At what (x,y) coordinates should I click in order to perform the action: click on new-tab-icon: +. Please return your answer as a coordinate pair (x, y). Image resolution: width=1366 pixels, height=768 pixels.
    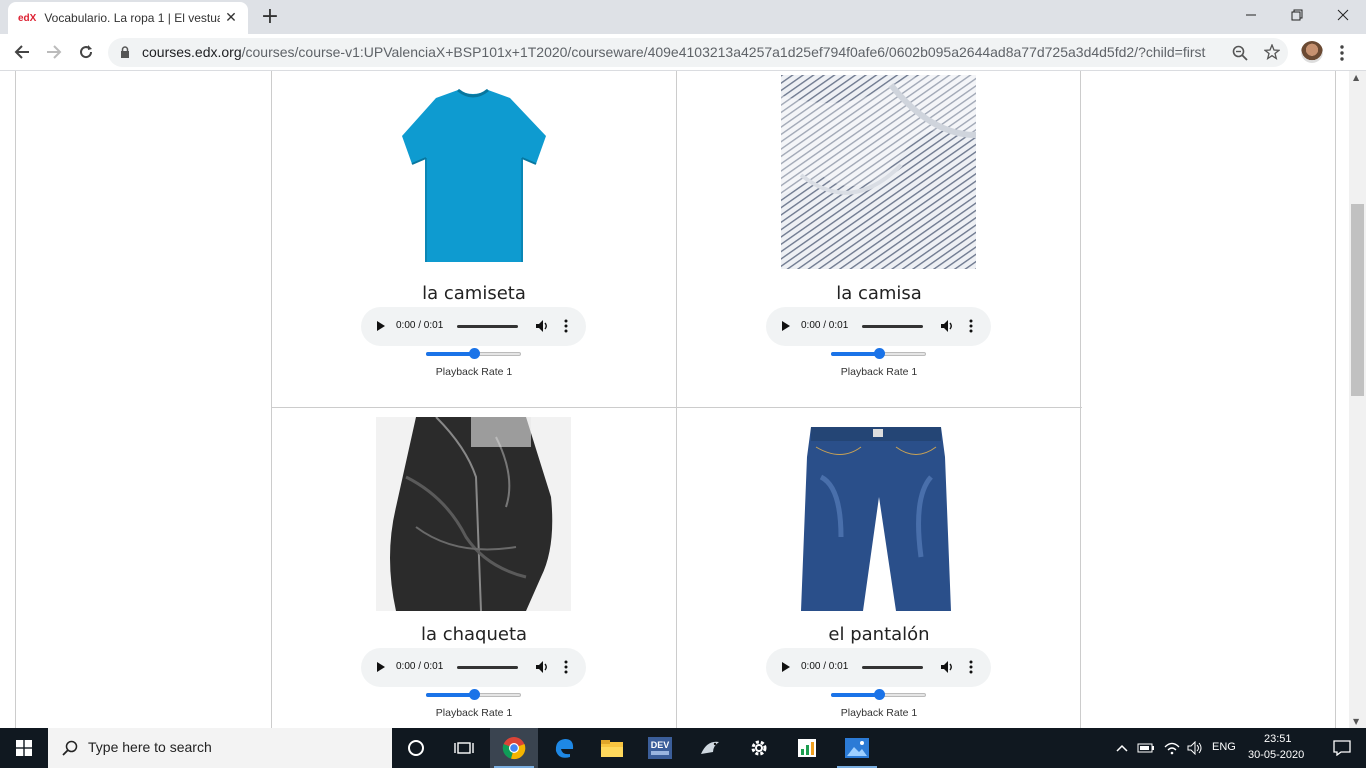
    Looking at the image, I should click on (270, 17).